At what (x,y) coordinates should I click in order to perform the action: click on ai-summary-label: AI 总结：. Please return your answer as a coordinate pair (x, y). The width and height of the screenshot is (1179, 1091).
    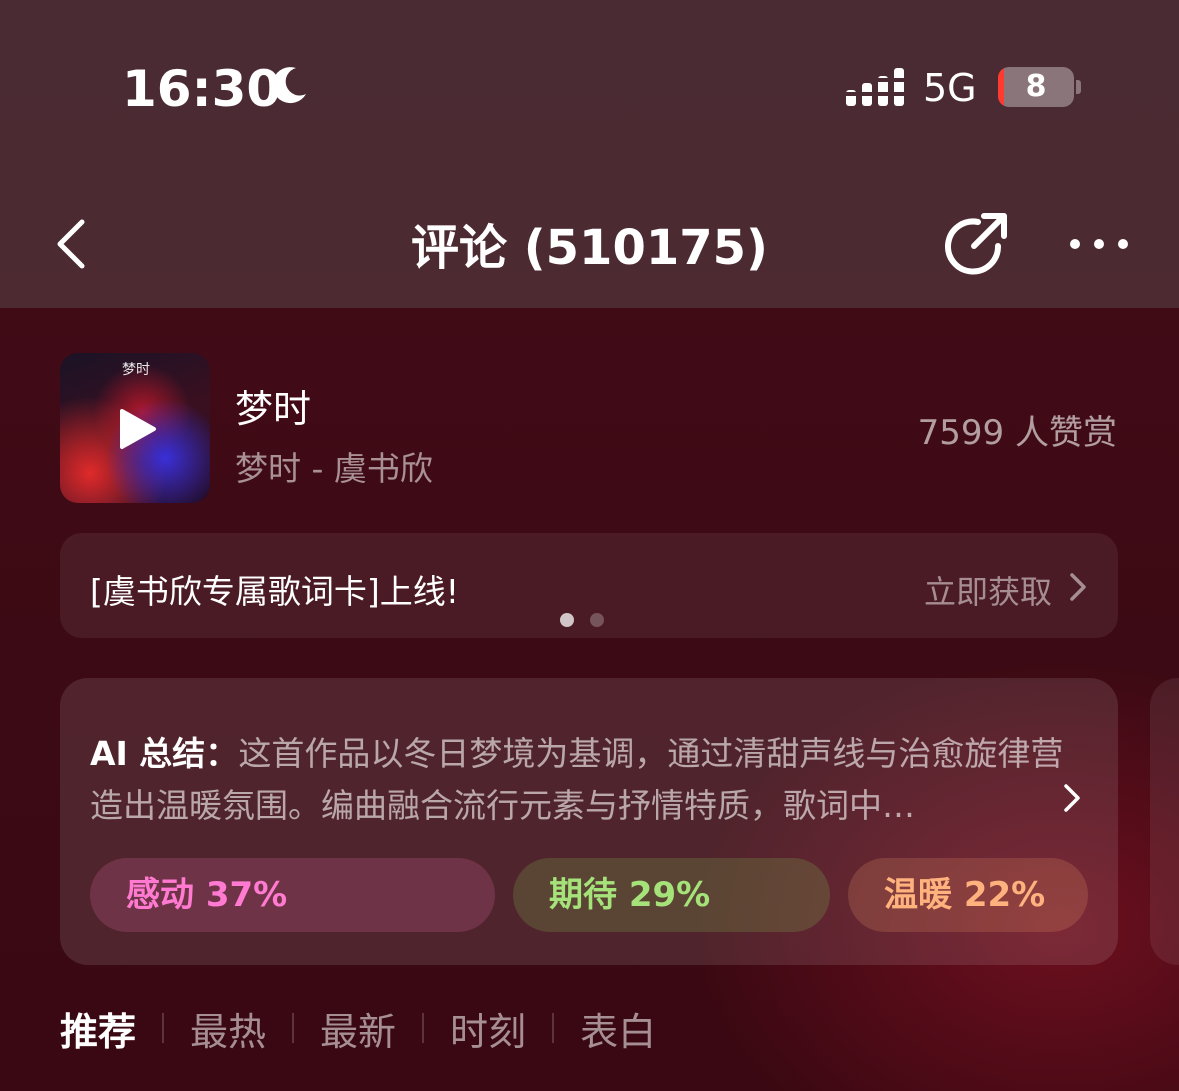
    Looking at the image, I should click on (164, 753).